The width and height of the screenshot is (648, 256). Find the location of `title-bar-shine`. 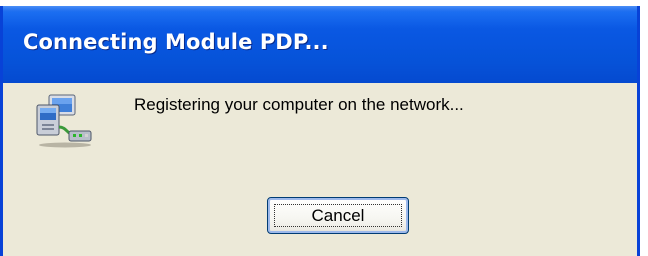

title-bar-shine is located at coordinates (320, 9).